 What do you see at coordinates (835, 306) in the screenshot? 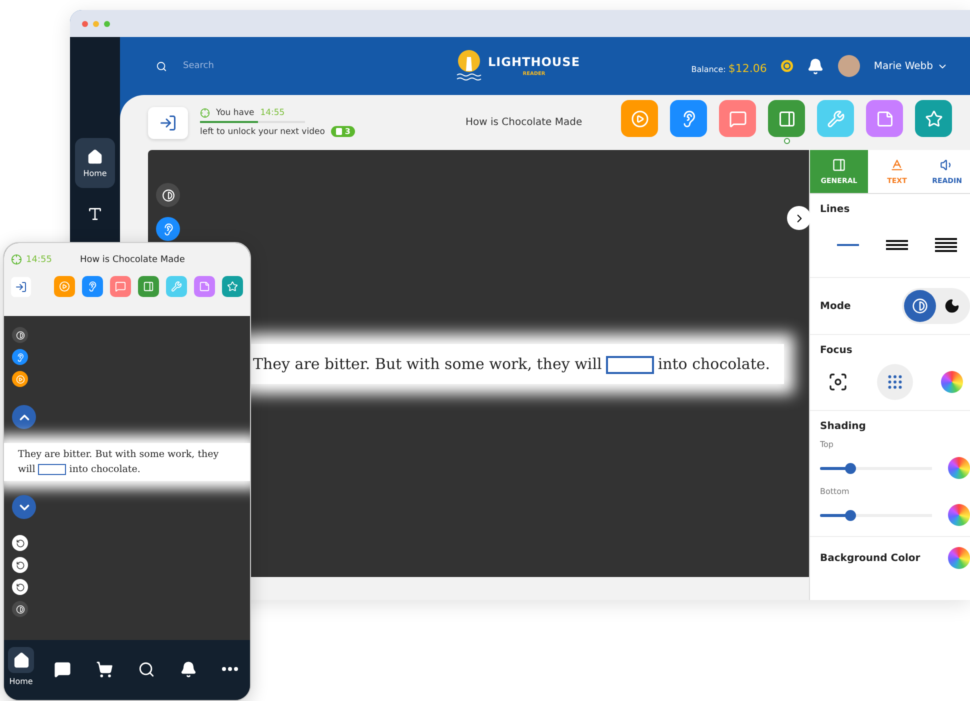
I see `section-title: Mode` at bounding box center [835, 306].